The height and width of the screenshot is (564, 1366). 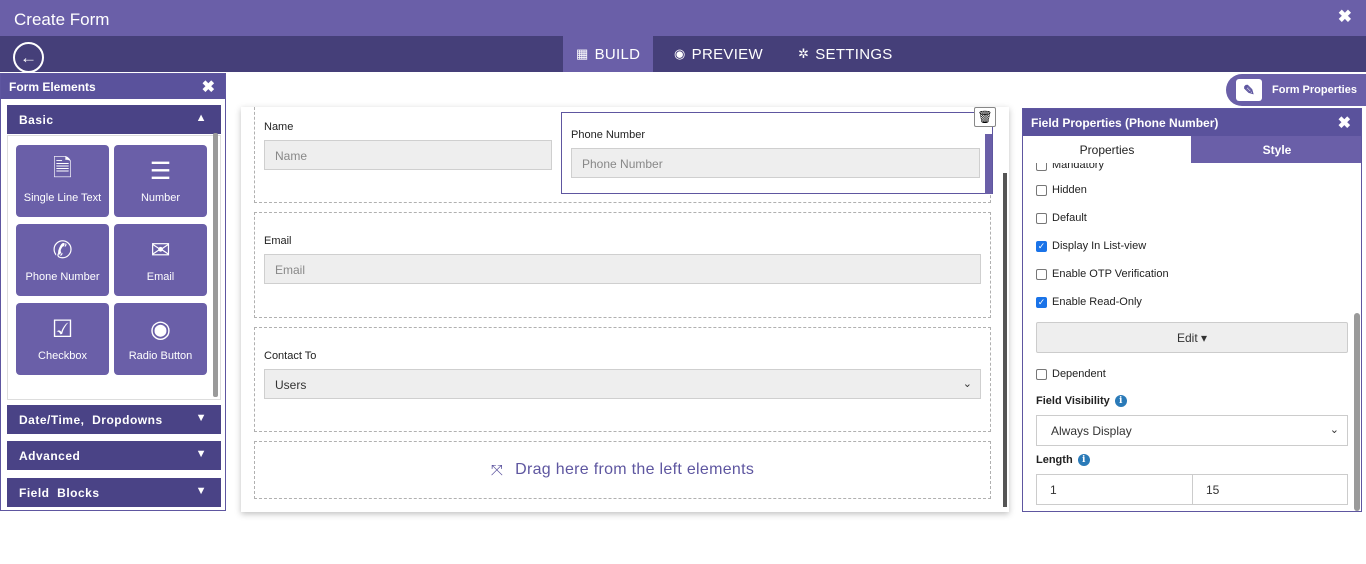 What do you see at coordinates (1099, 246) in the screenshot?
I see `checkbox-label: Display In List-view` at bounding box center [1099, 246].